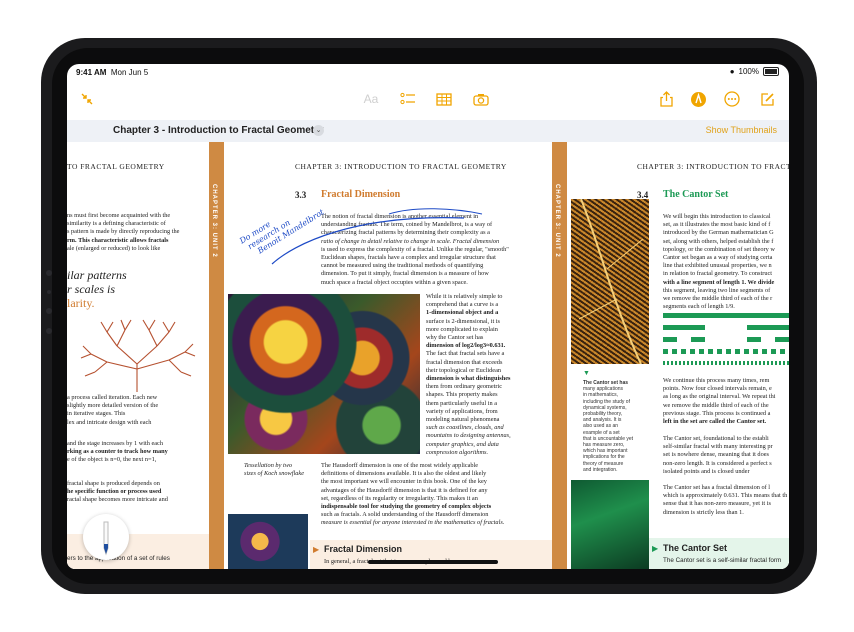 Image resolution: width=854 pixels, height=632 pixels. Describe the element at coordinates (559, 355) in the screenshot. I see `spine-right: CHAPTER 3: UNIT 2` at that location.